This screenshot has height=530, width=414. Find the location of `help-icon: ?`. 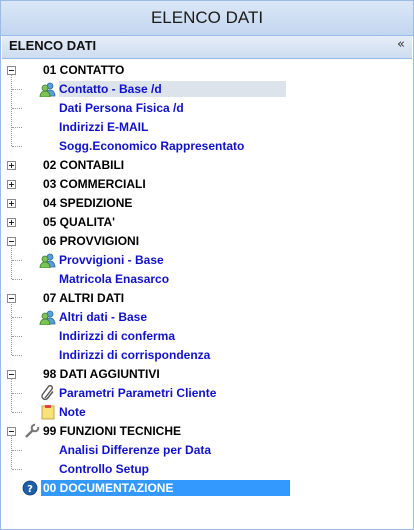

help-icon: ? is located at coordinates (30, 488).